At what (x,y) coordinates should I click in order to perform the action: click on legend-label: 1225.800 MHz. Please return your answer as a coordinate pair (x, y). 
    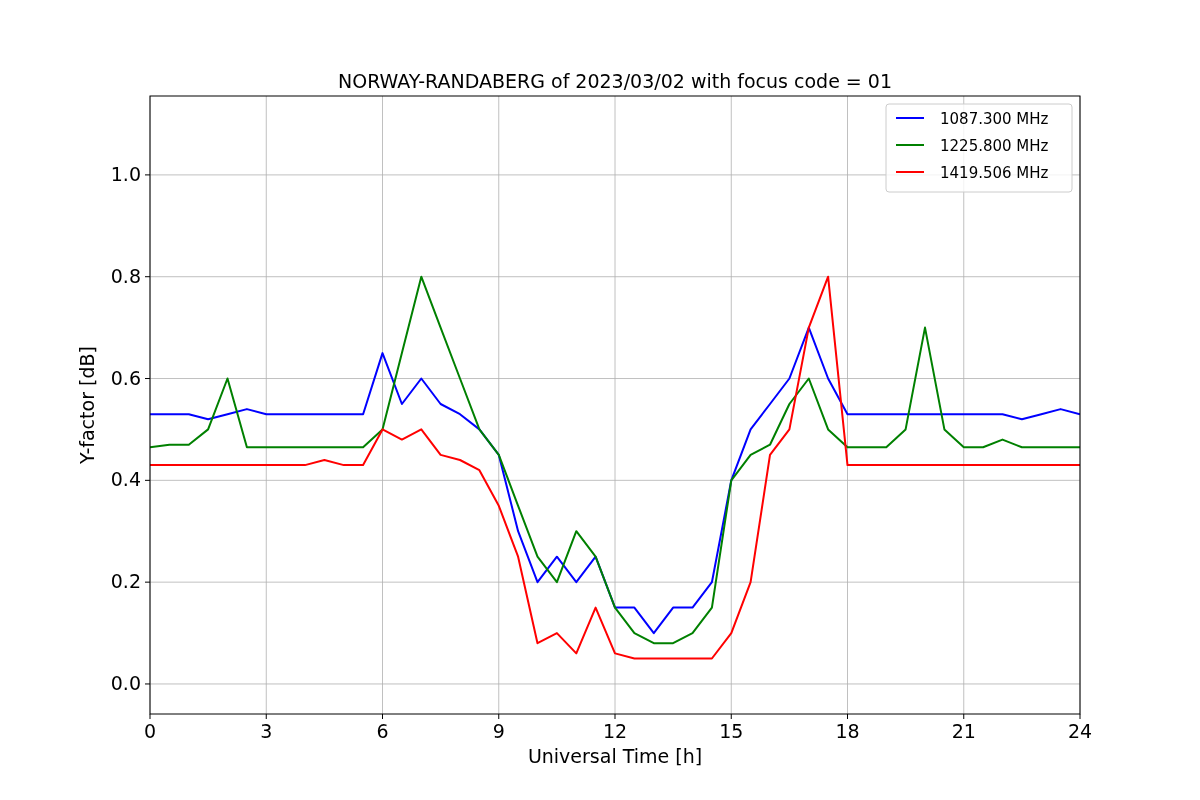
    Looking at the image, I should click on (994, 146).